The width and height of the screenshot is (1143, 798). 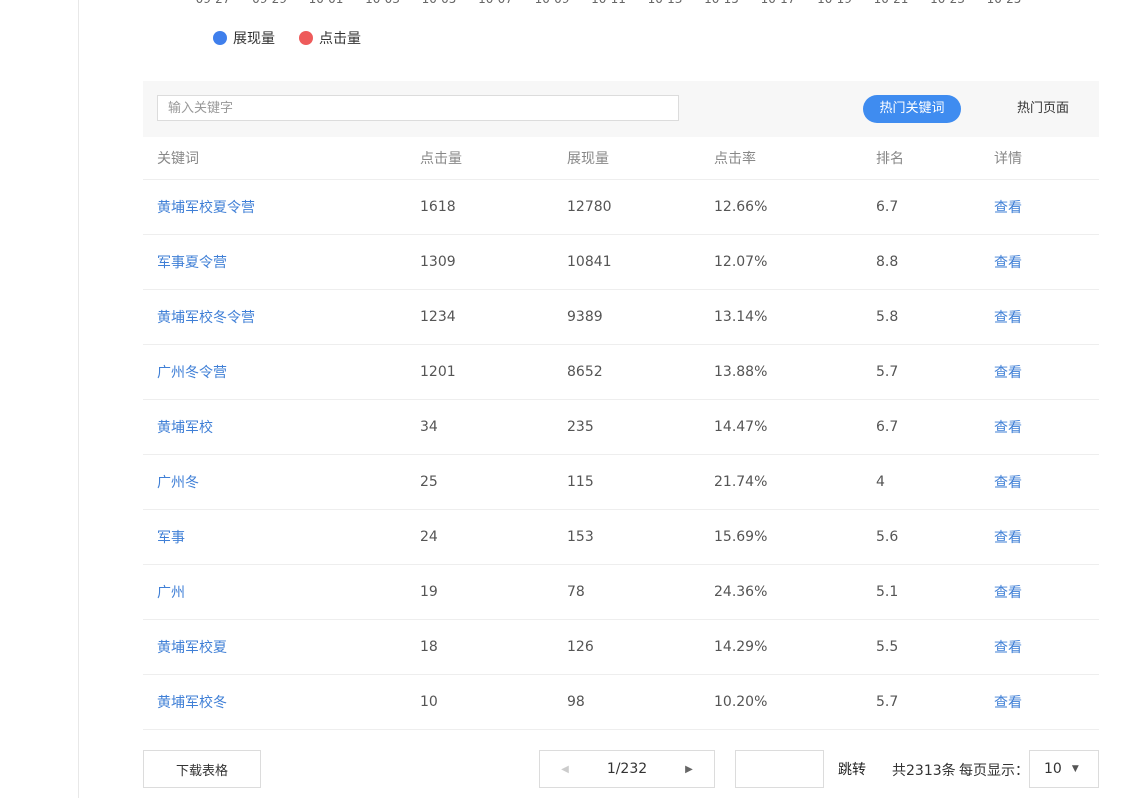 I want to click on cell-clicks: 25, so click(x=429, y=482).